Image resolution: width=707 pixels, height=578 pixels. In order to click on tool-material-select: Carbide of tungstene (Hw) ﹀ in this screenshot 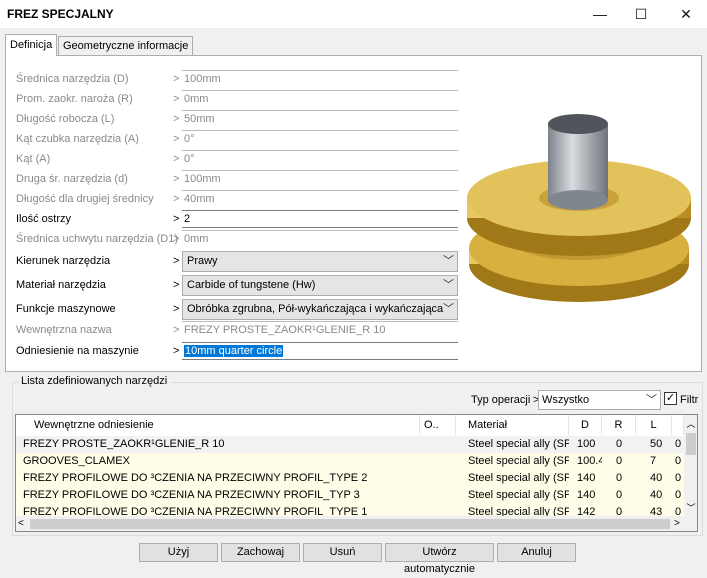, I will do `click(320, 285)`.